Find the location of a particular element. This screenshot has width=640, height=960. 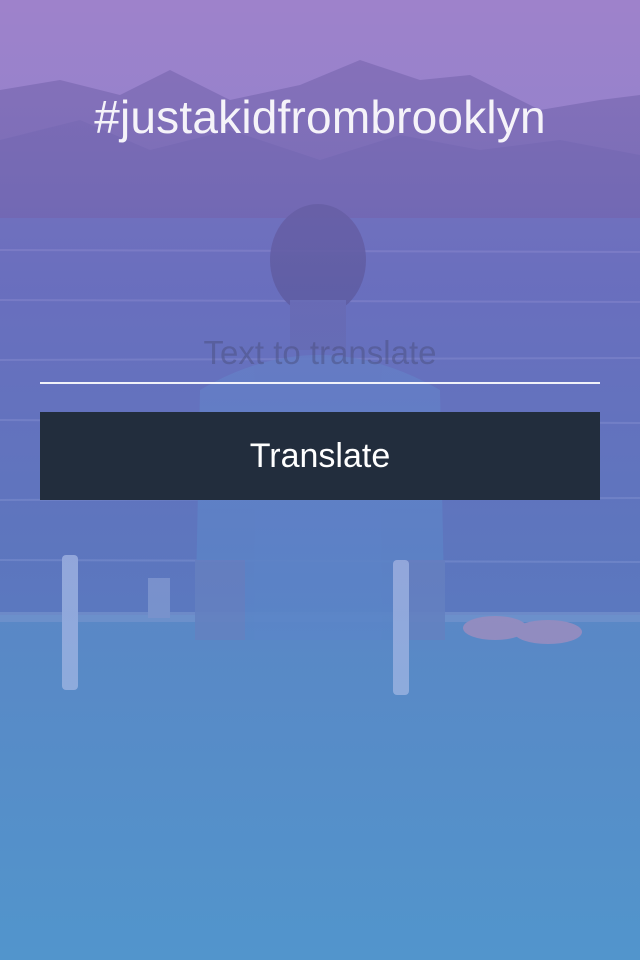

translate-button: Translate is located at coordinates (320, 456).